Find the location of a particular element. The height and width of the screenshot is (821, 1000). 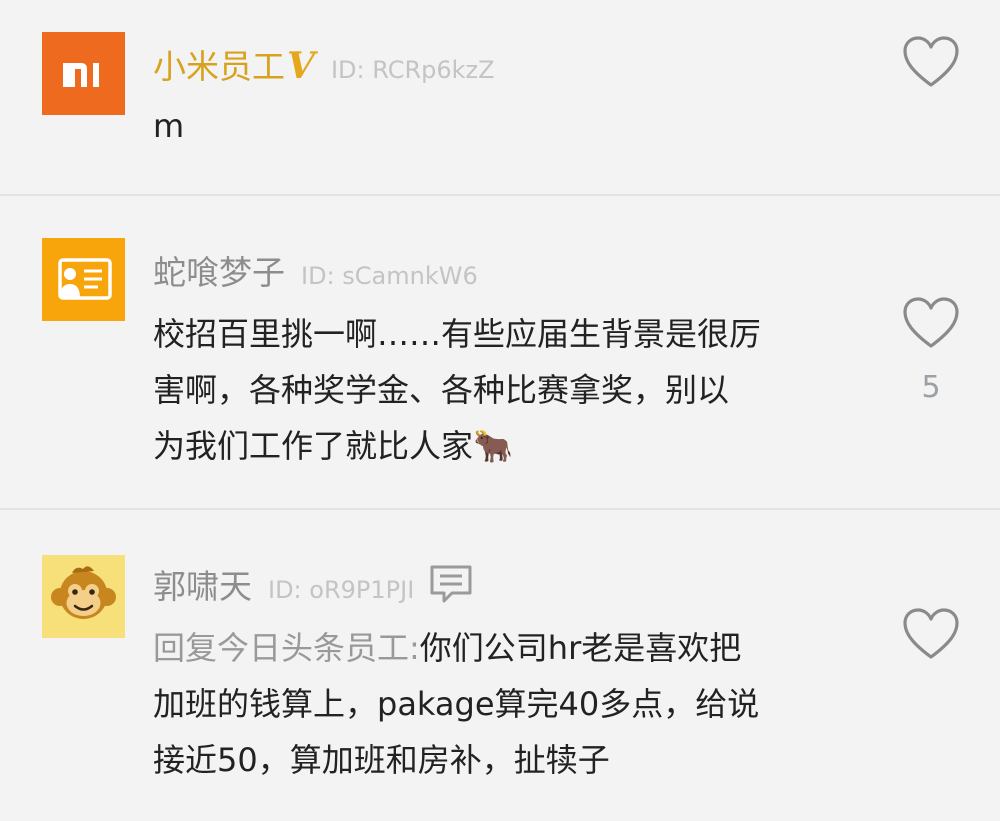

comment-header: 郭啸天 ID: oR9P1PJI is located at coordinates (313, 584).